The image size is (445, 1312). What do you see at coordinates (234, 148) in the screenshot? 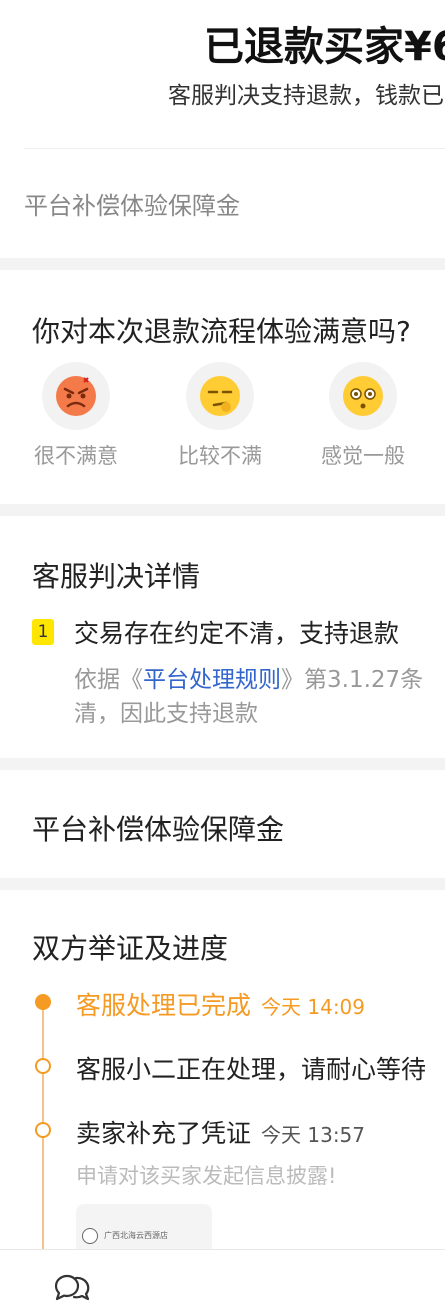
I see `divider` at bounding box center [234, 148].